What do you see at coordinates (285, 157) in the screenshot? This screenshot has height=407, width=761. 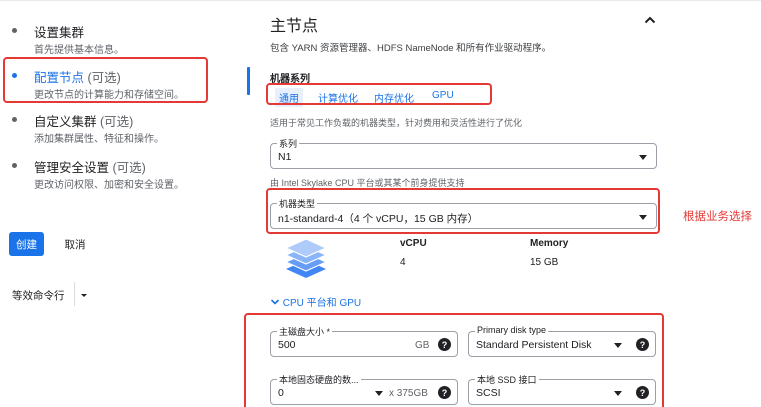 I see `series-value: N1` at bounding box center [285, 157].